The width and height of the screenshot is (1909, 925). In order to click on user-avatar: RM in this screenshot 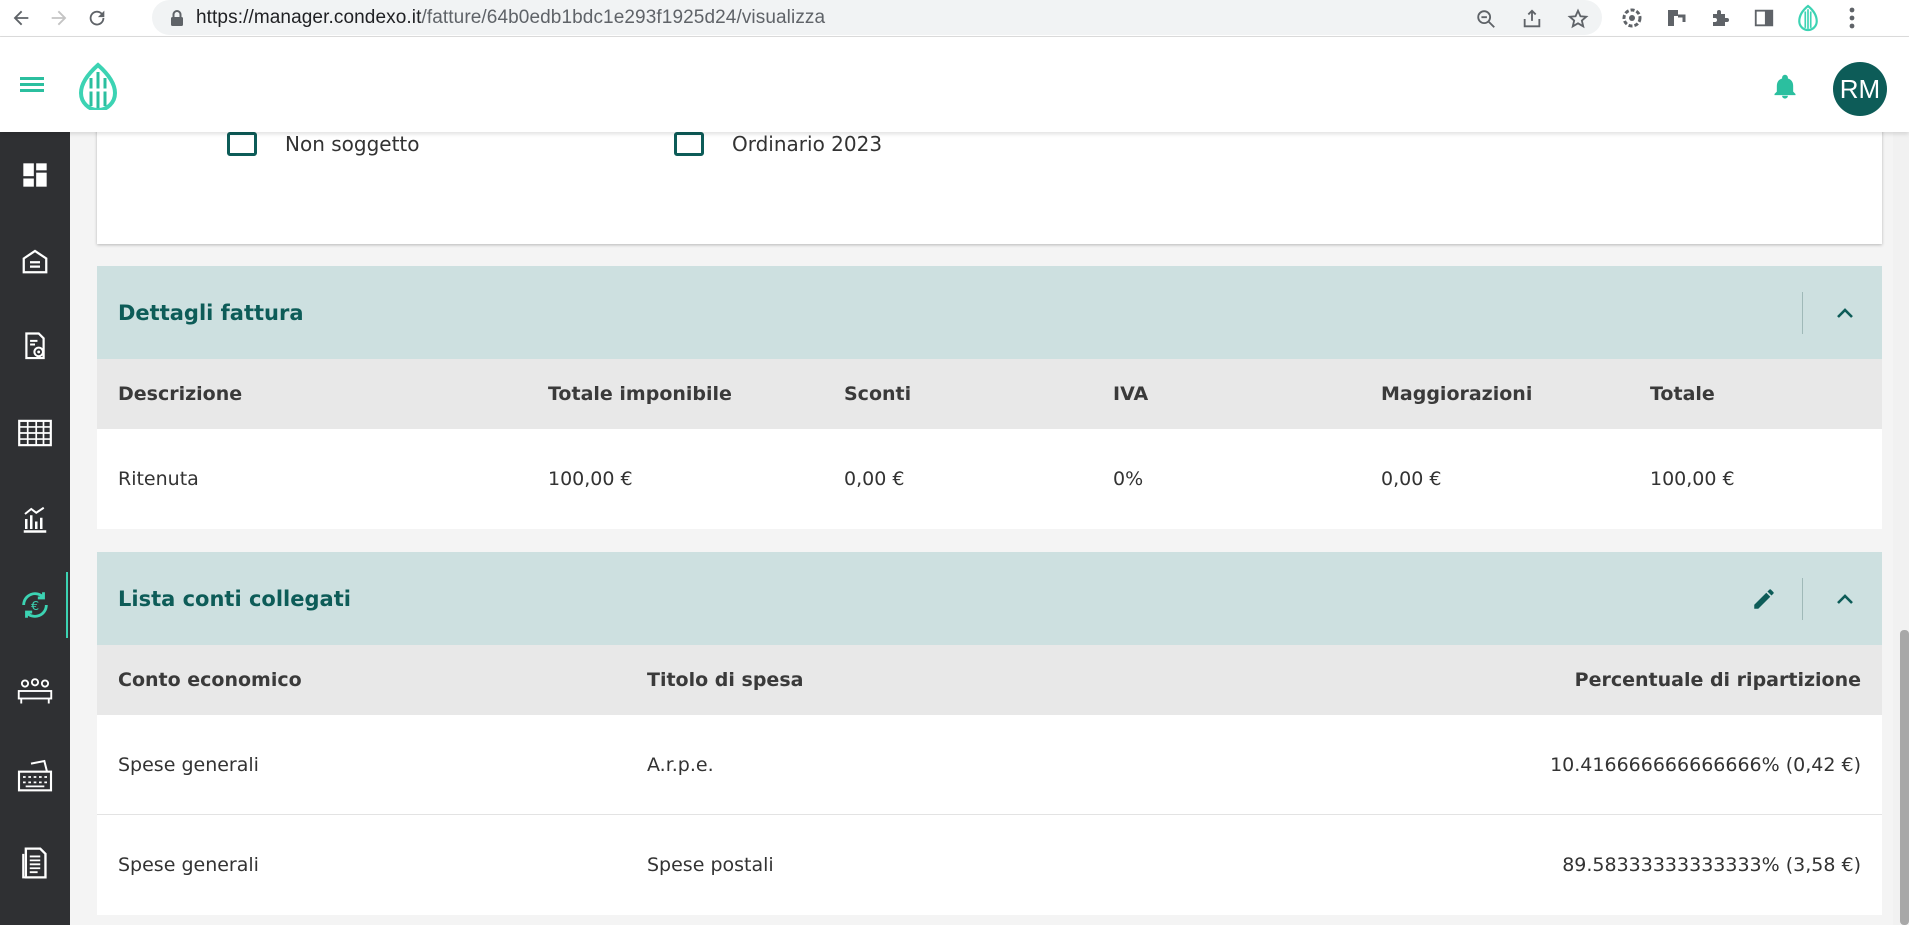, I will do `click(1860, 89)`.